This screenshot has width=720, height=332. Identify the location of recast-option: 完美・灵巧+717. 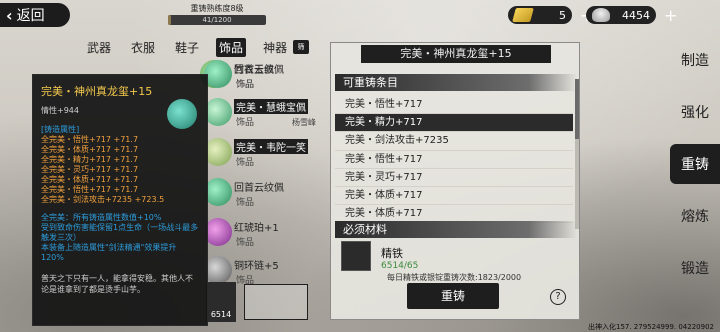
(454, 178).